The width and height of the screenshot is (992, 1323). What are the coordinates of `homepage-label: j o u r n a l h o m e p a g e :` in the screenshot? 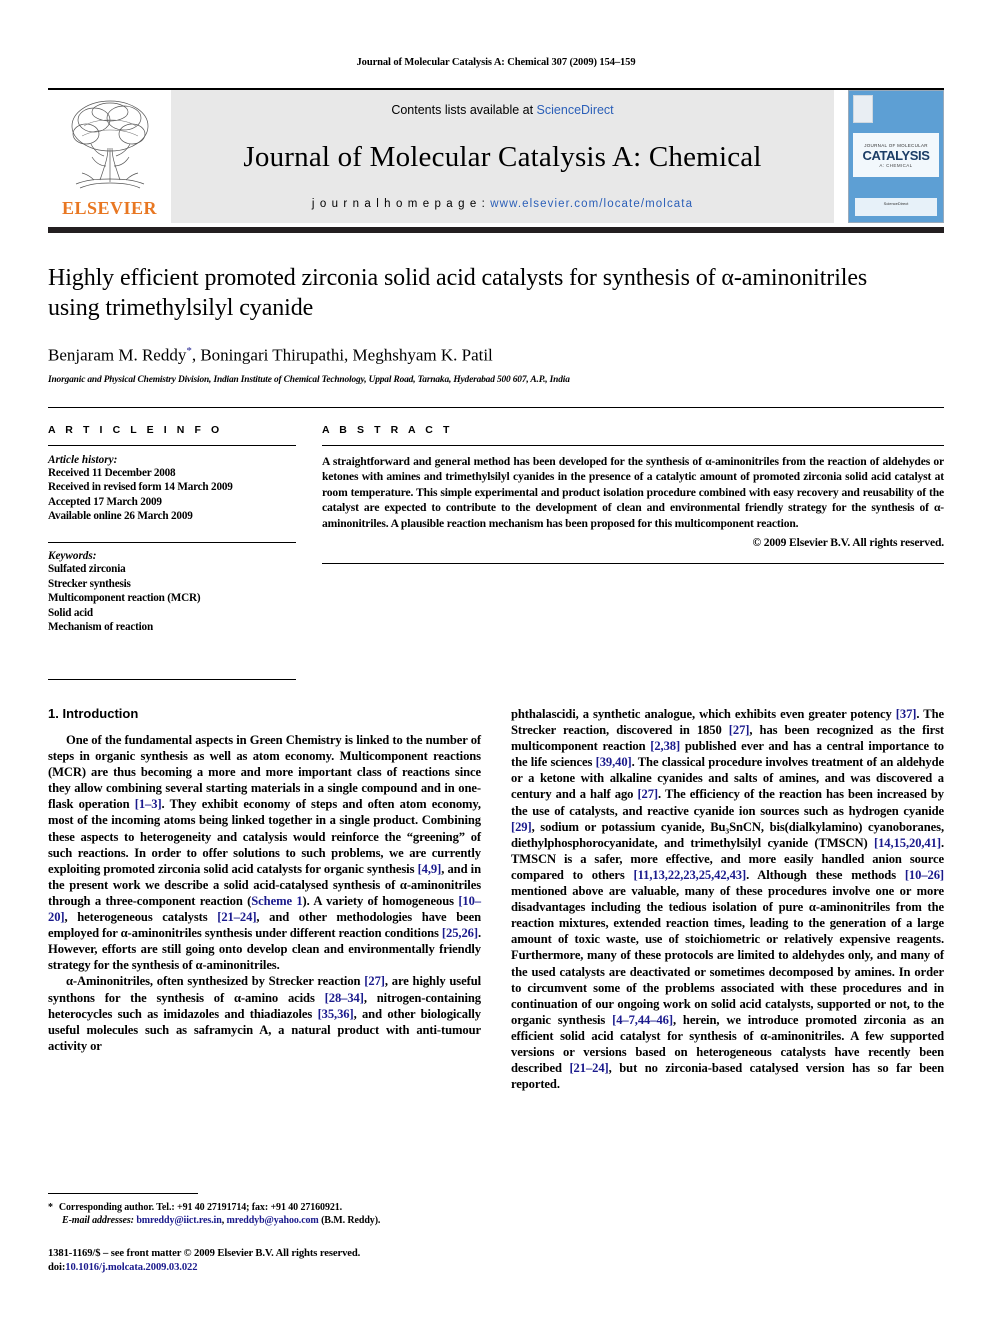 It's located at (401, 204).